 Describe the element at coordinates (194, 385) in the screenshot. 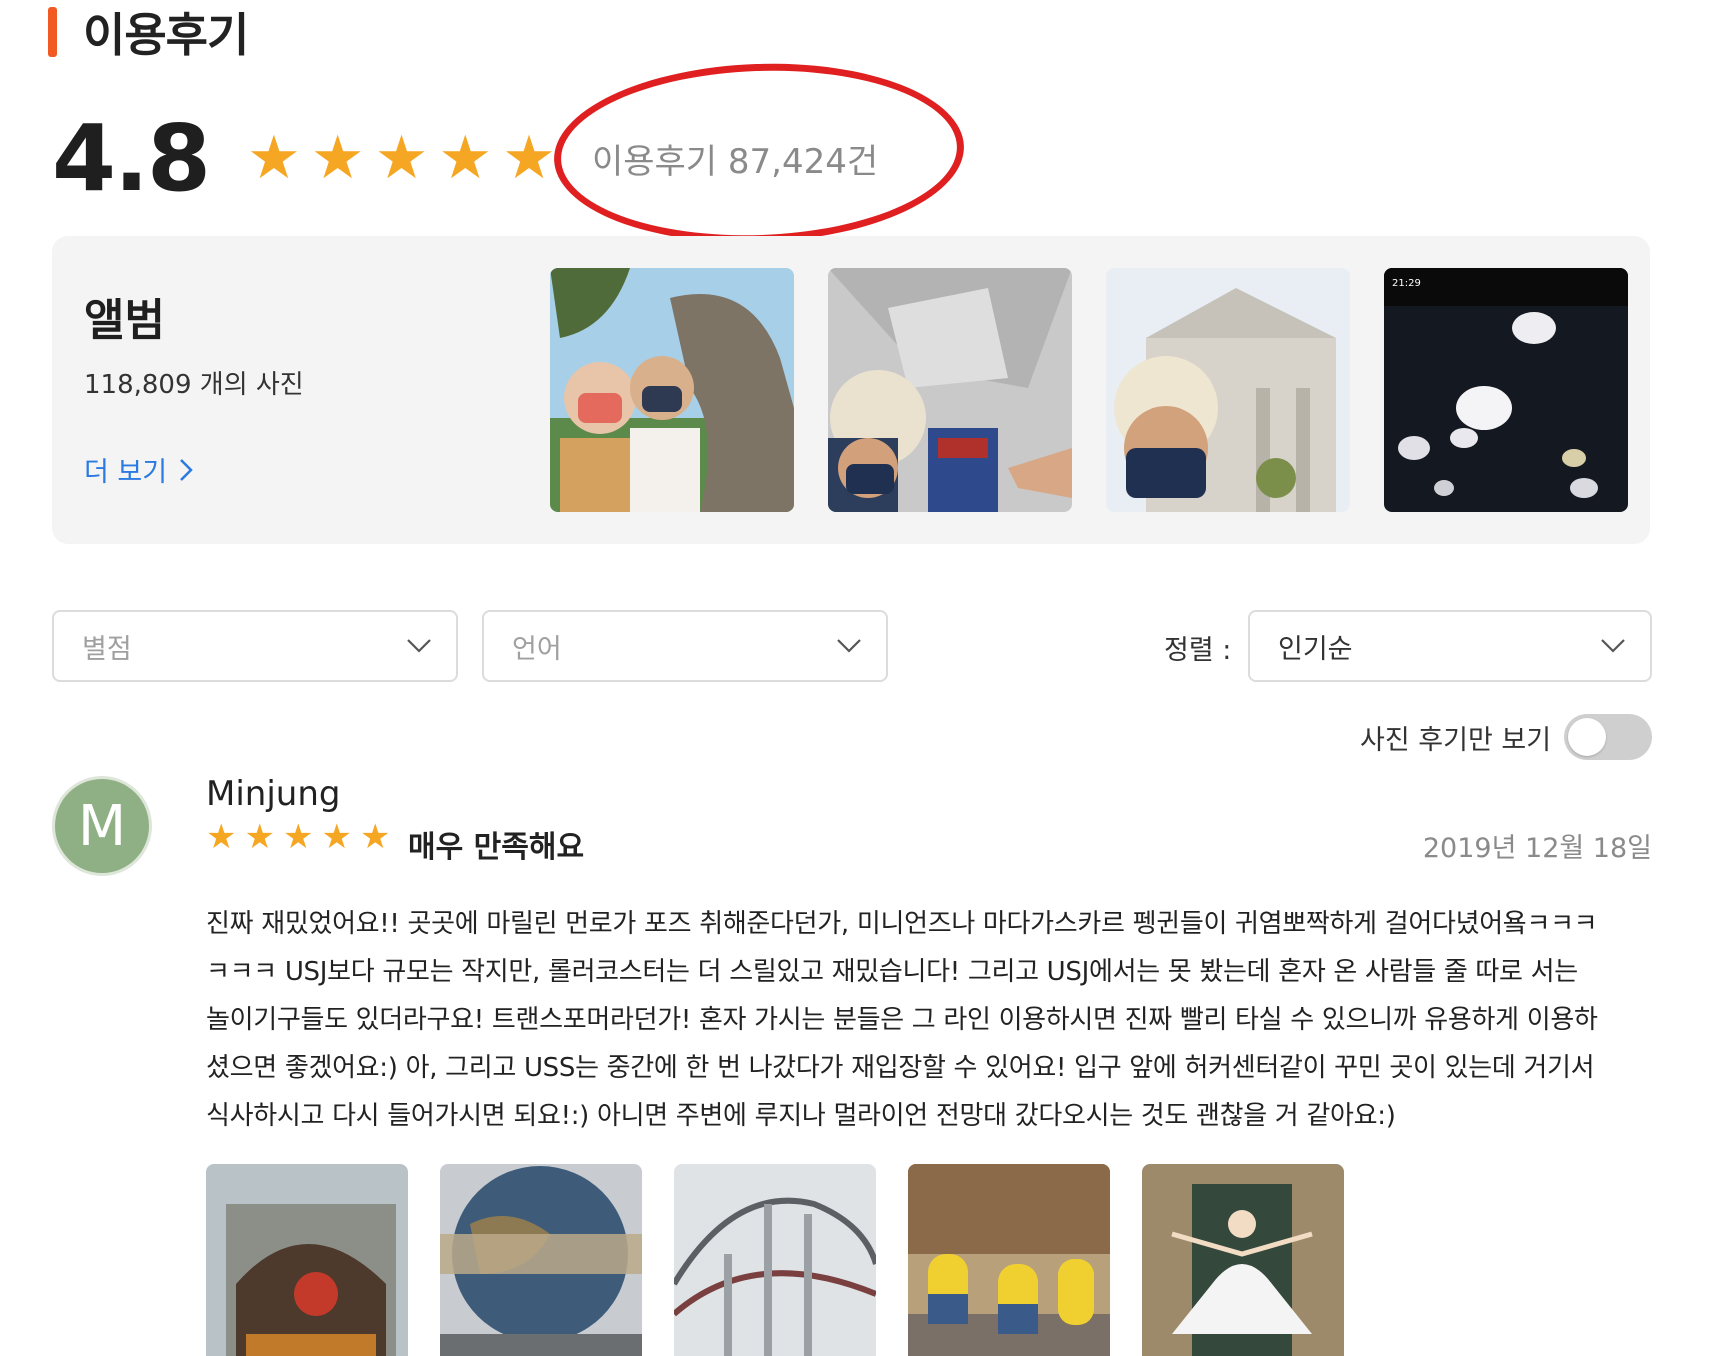

I see `album-photo-count: 118,809 개의 사진` at that location.